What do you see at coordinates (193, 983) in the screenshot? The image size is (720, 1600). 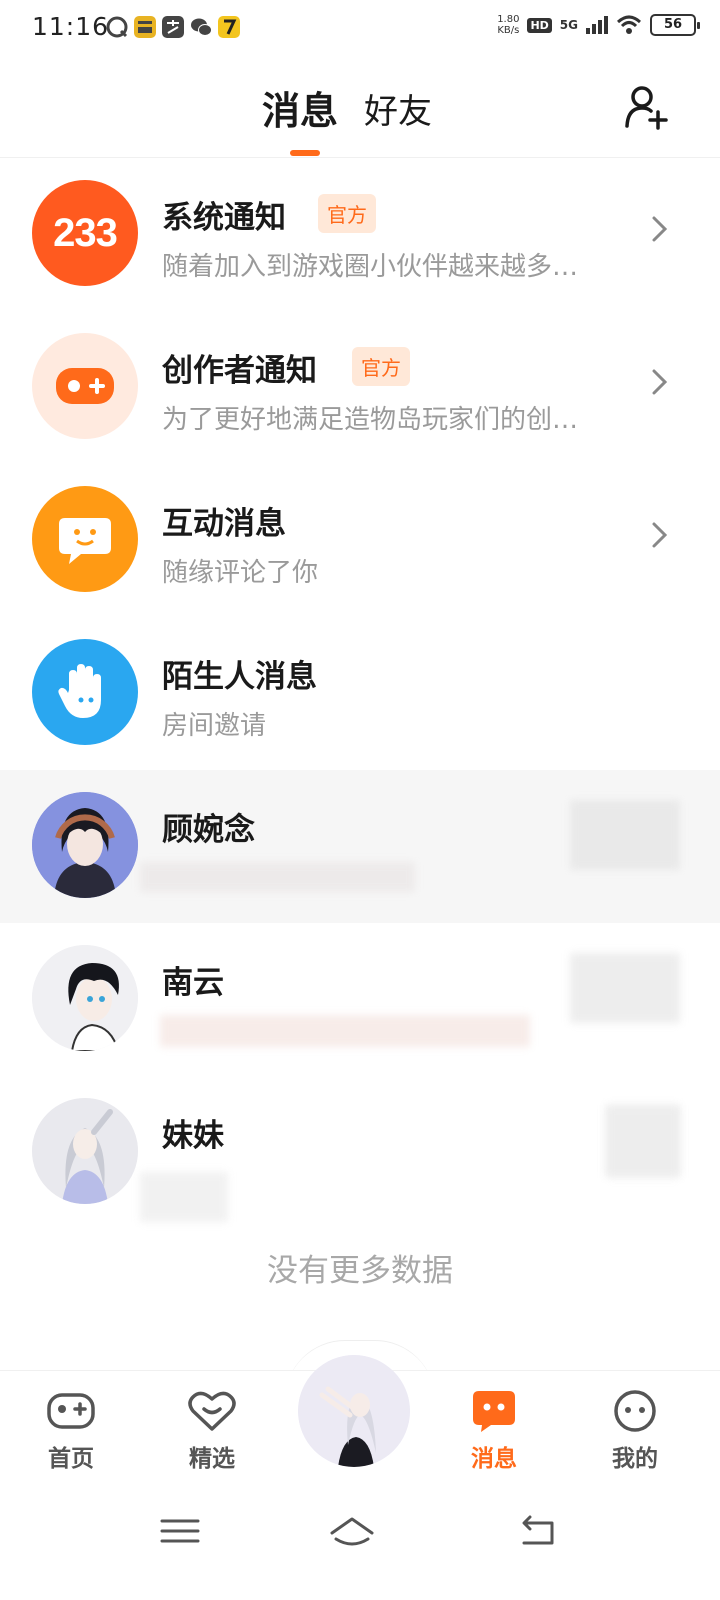 I see `contact-name: 南云` at bounding box center [193, 983].